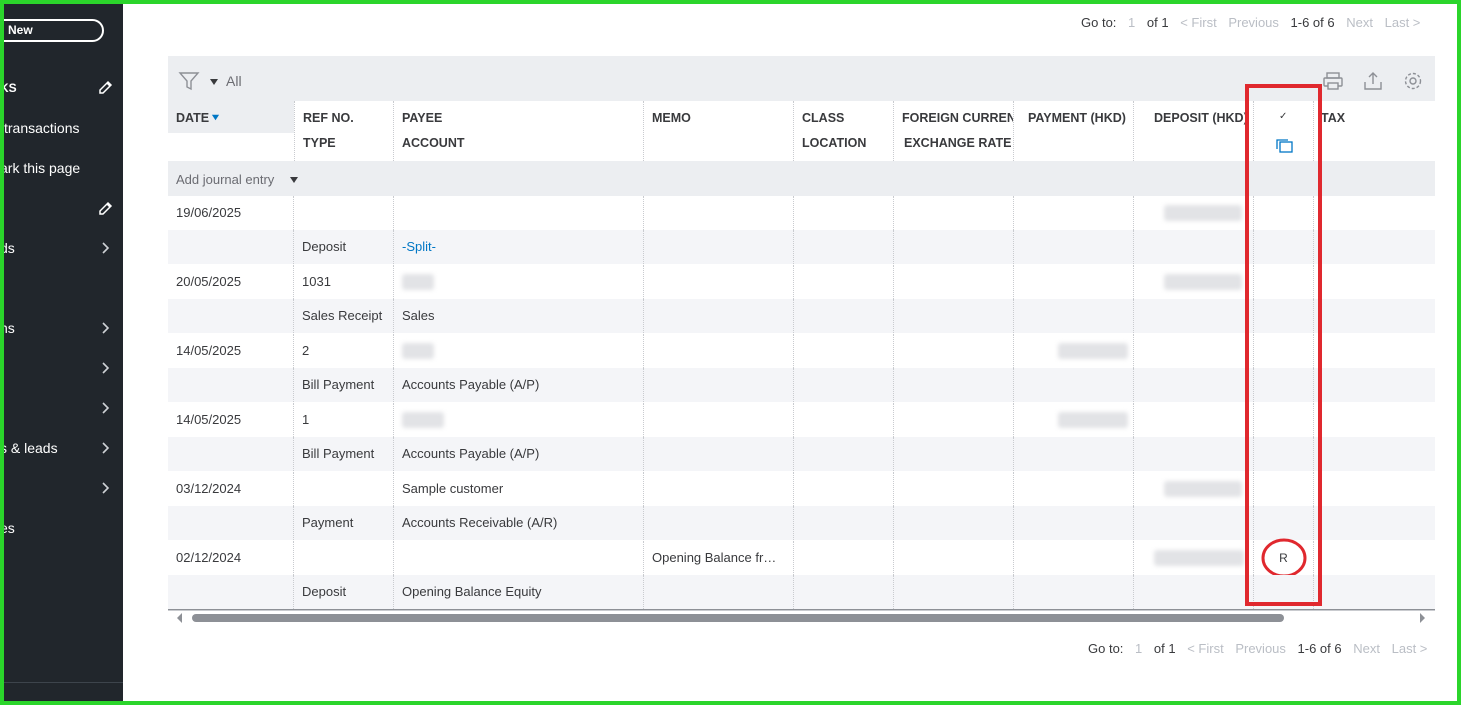  What do you see at coordinates (1260, 648) in the screenshot?
I see `previous-page-link: Previous` at bounding box center [1260, 648].